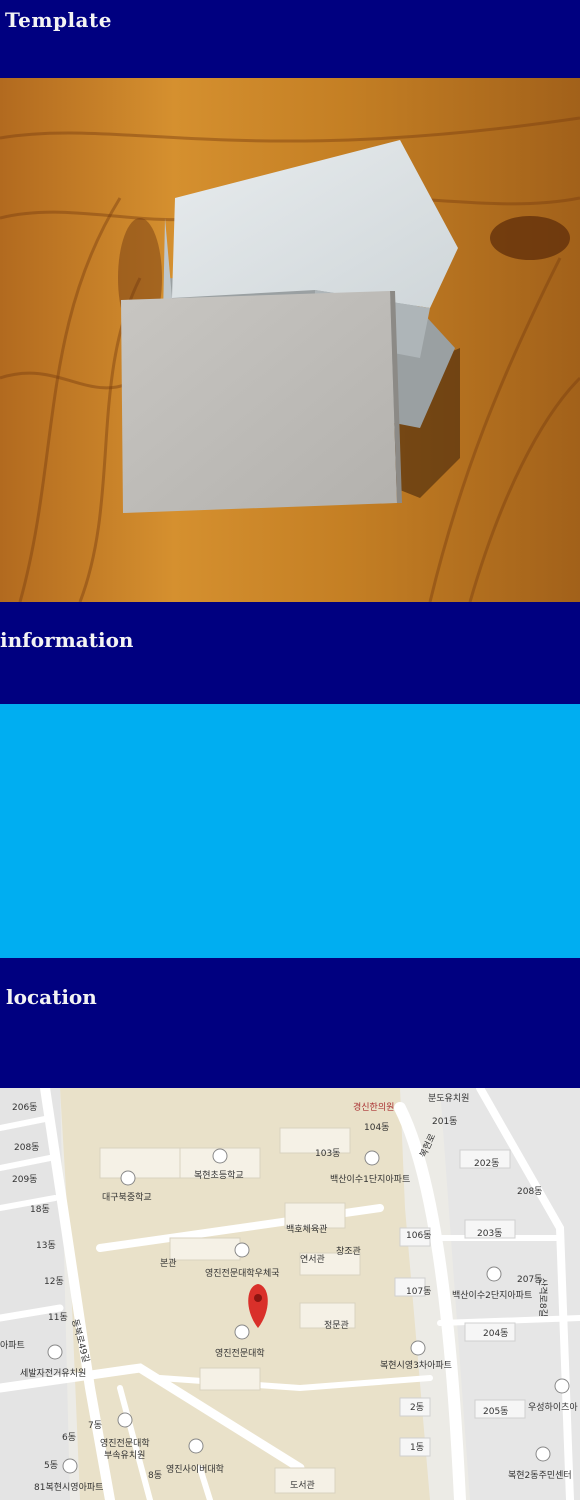  Describe the element at coordinates (327, 1153) in the screenshot. I see `map-label: 103동` at that location.